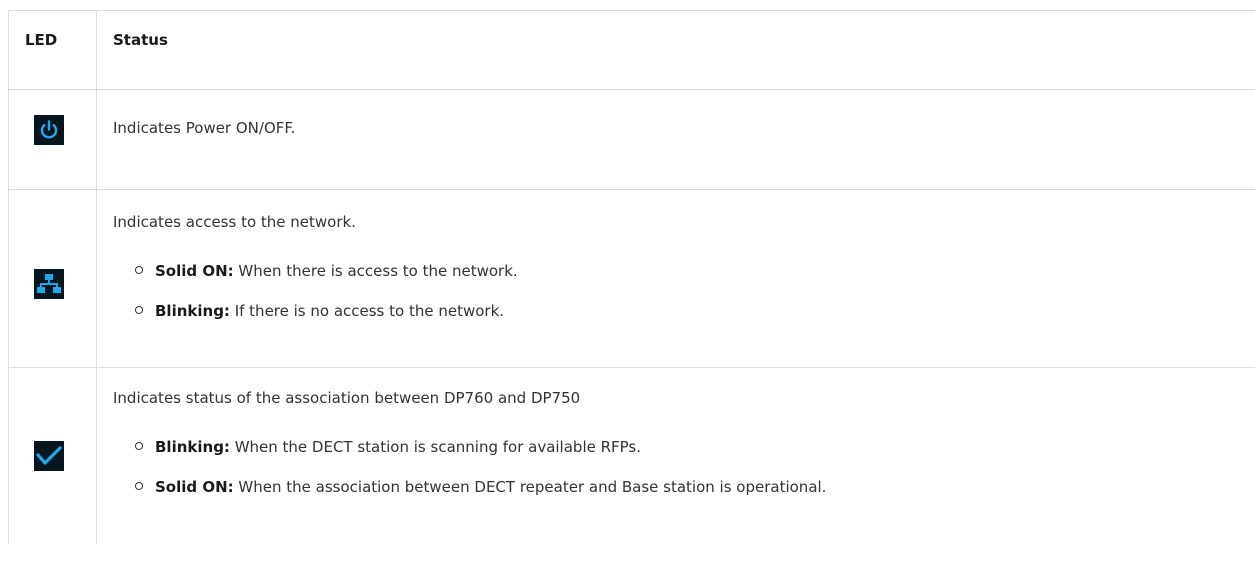  Describe the element at coordinates (234, 222) in the screenshot. I see `status-description: Indicates access to the network.` at that location.